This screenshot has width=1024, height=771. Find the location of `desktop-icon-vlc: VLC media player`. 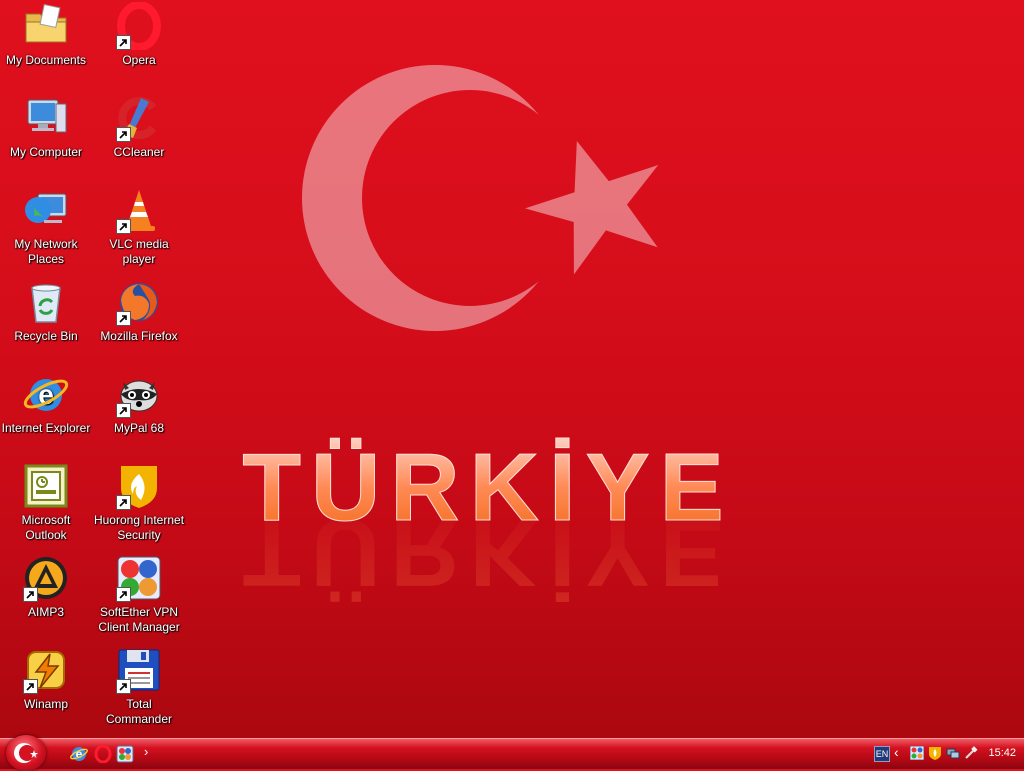

desktop-icon-vlc: VLC media player is located at coordinates (139, 230).